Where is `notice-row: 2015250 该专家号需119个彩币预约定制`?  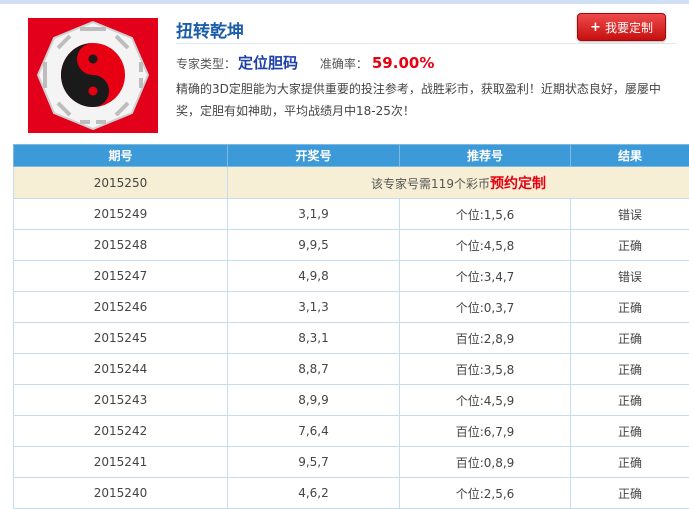 notice-row: 2015250 该专家号需119个彩币预约定制 is located at coordinates (351, 183).